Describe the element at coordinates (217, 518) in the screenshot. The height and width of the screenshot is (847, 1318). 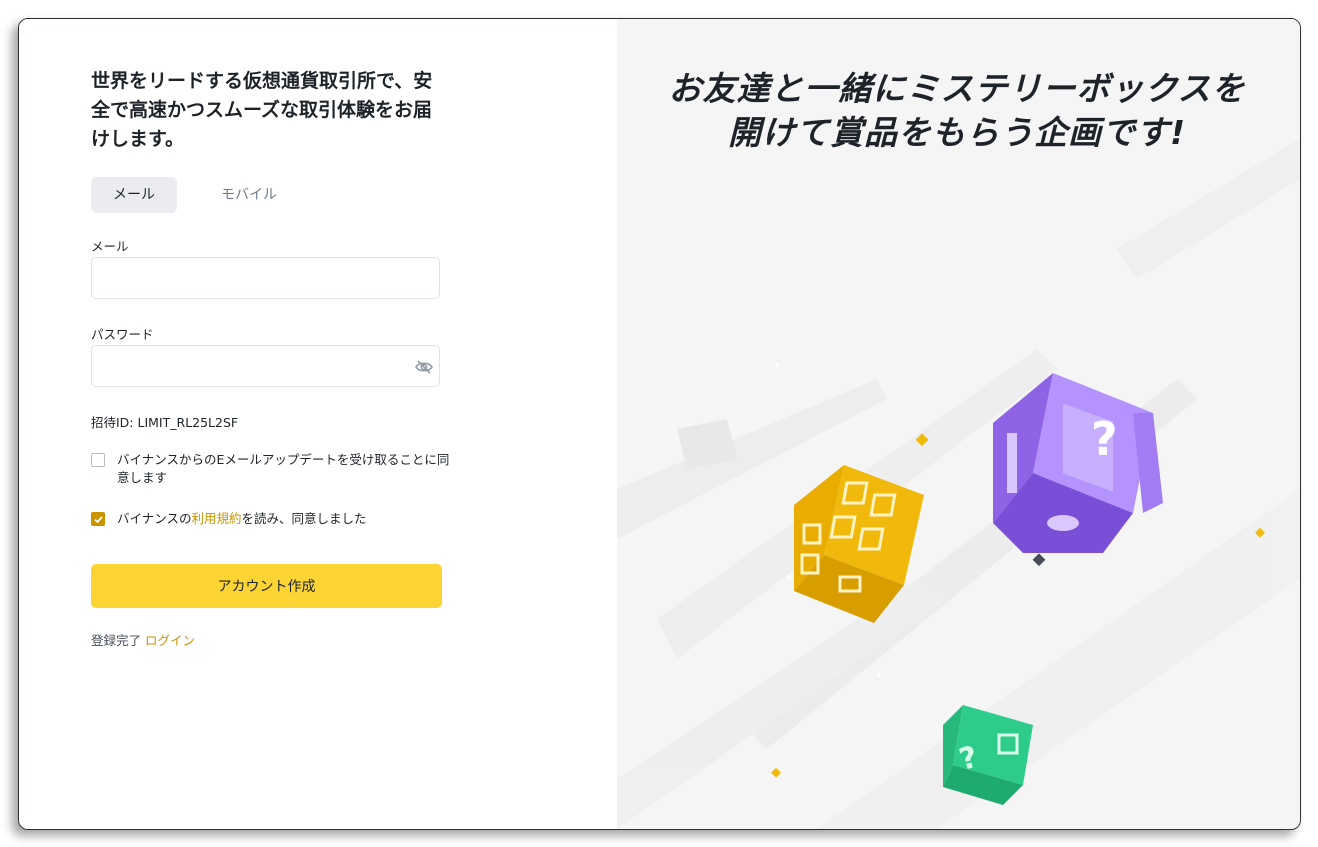
I see `terms-of-service-link: 利用規約` at that location.